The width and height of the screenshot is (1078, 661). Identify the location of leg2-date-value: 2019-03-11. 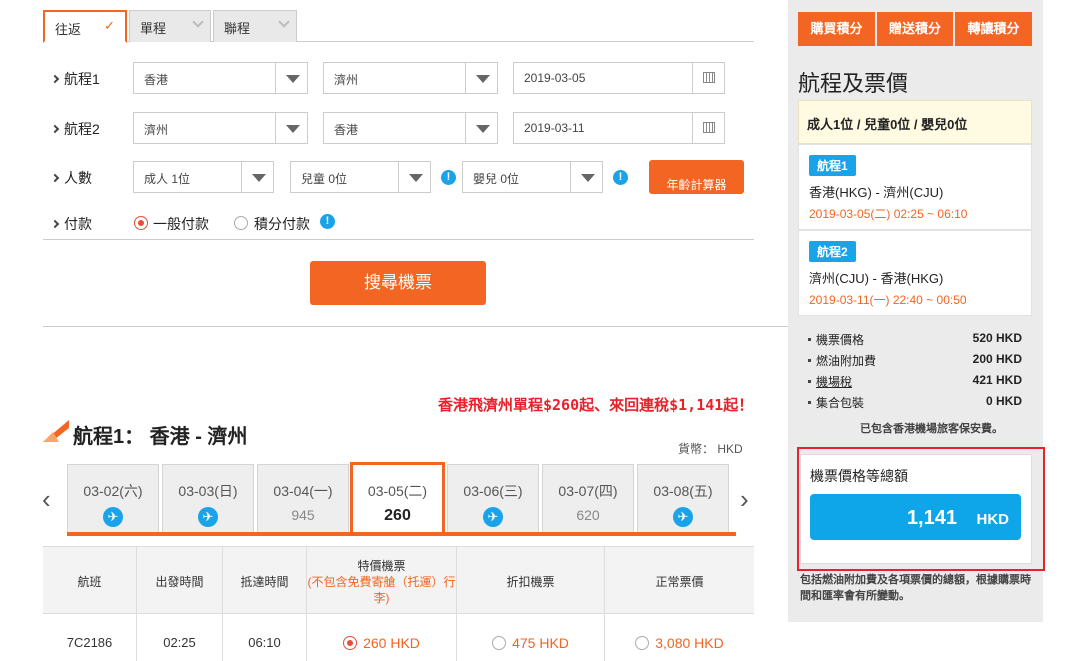
(554, 128).